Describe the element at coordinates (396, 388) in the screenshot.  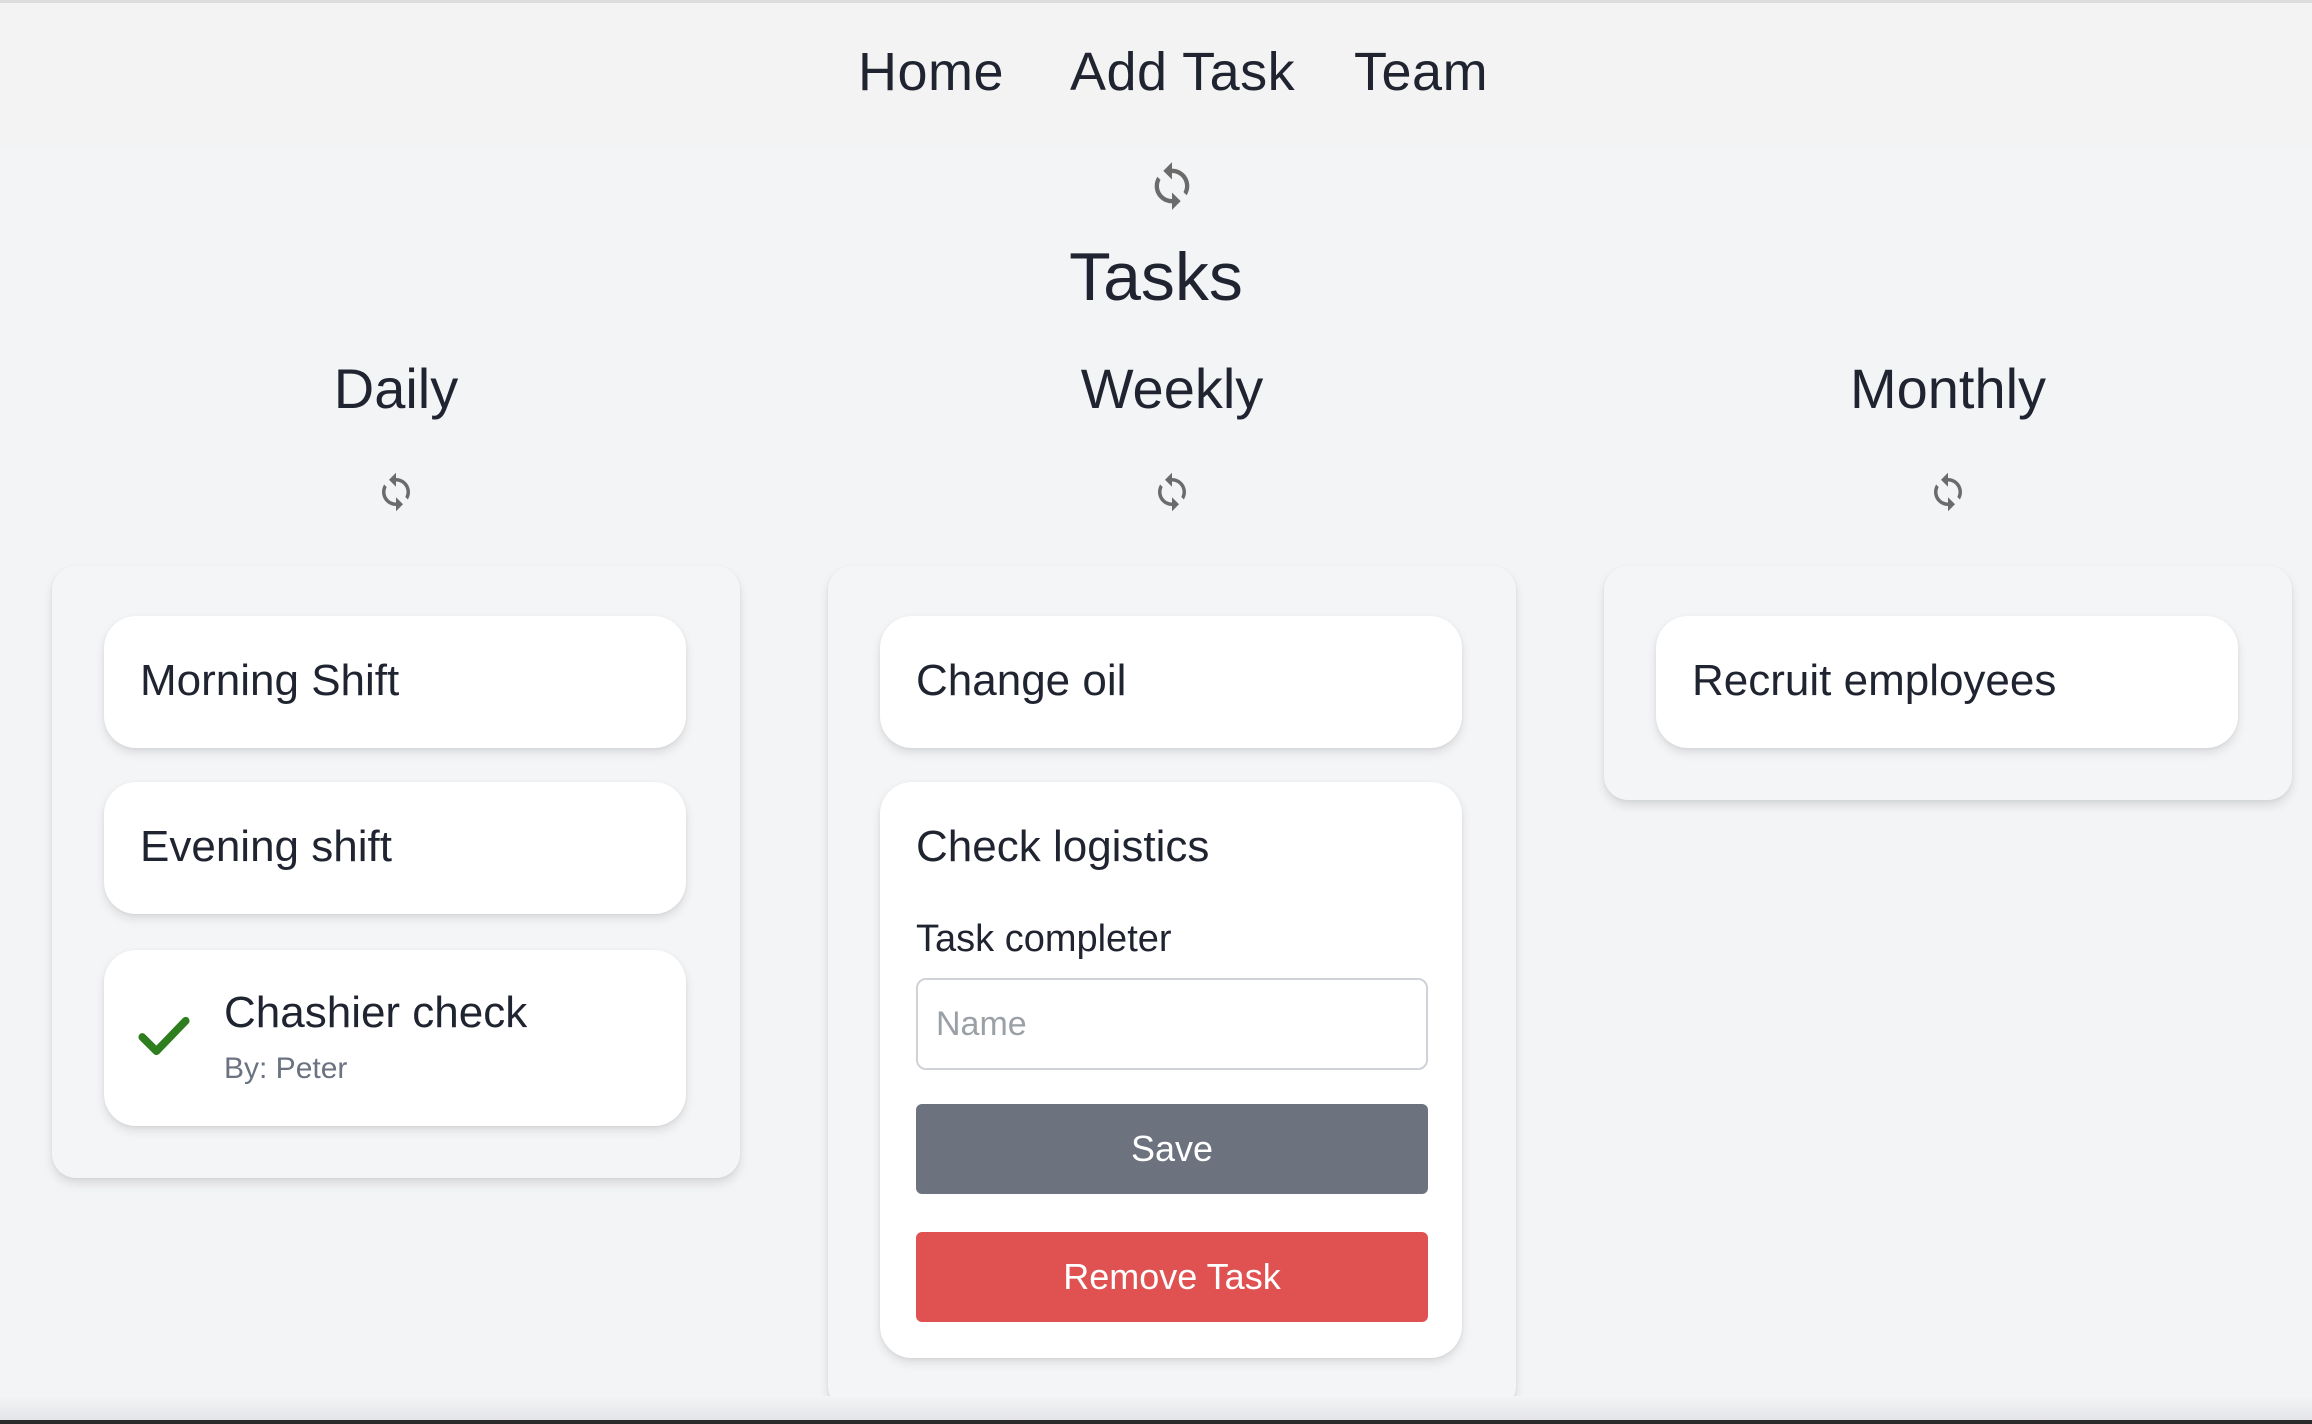
I see `column-title-daily: Daily` at that location.